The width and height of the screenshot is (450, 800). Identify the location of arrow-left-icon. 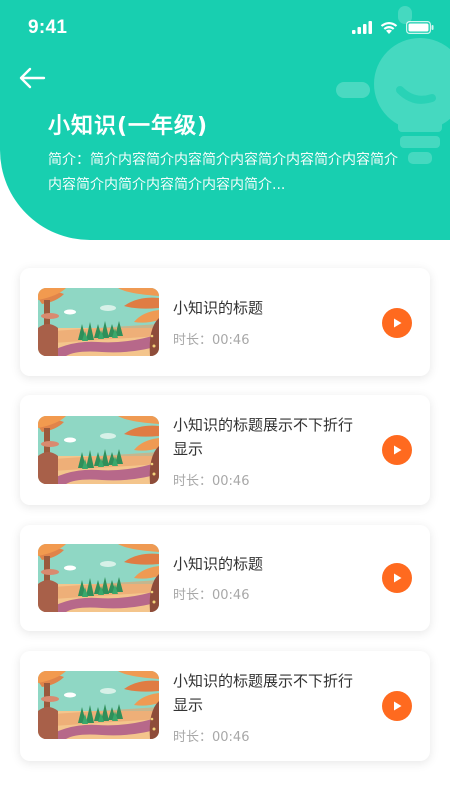
(32, 80).